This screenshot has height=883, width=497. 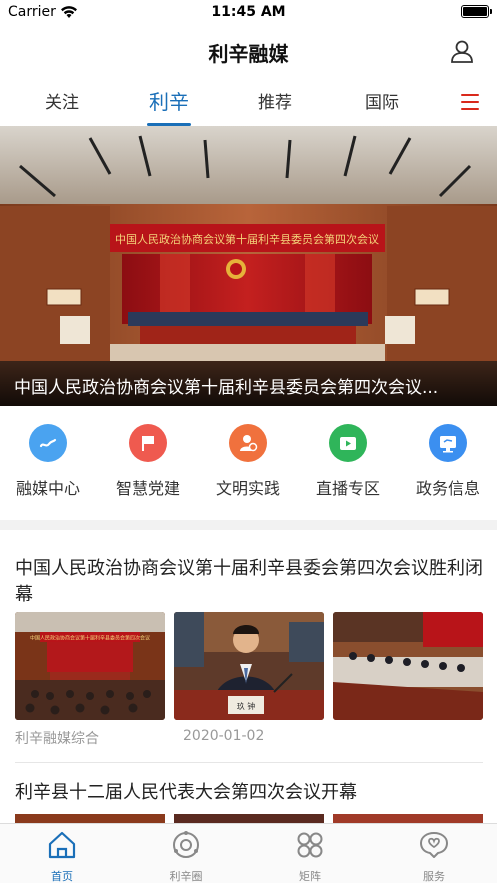 I want to click on channel-menu-icon, so click(x=470, y=102).